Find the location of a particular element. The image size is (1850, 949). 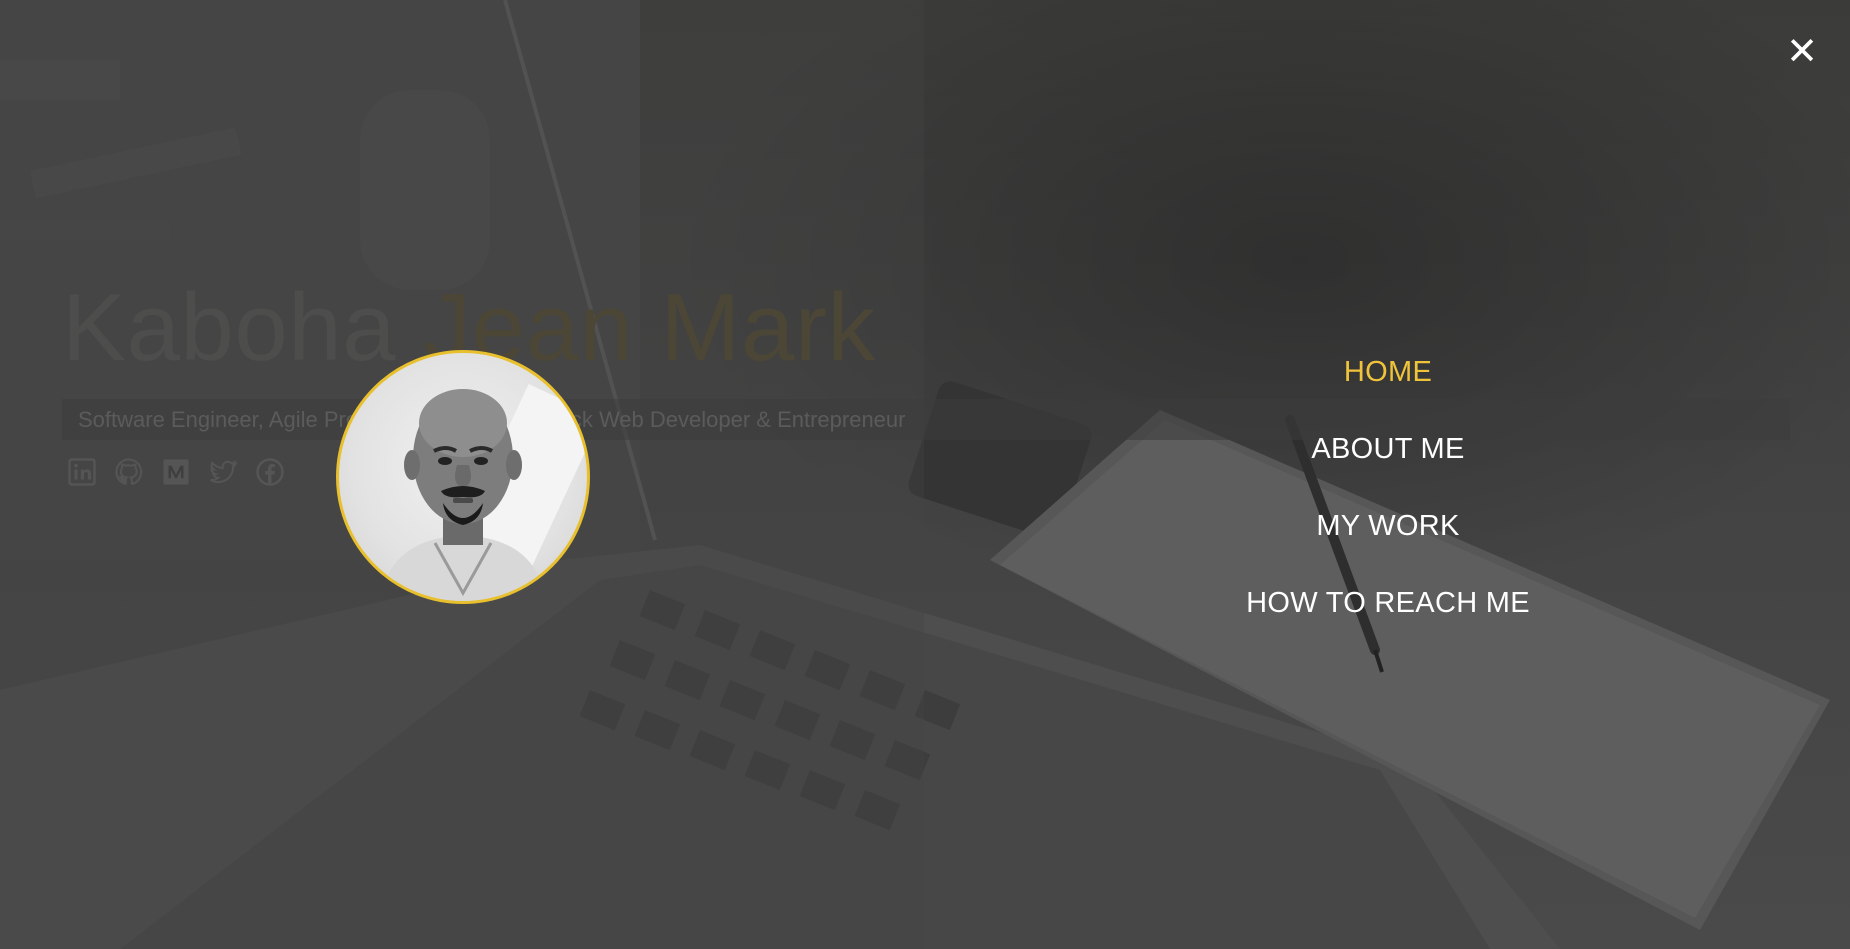

medium-icon is located at coordinates (176, 472).